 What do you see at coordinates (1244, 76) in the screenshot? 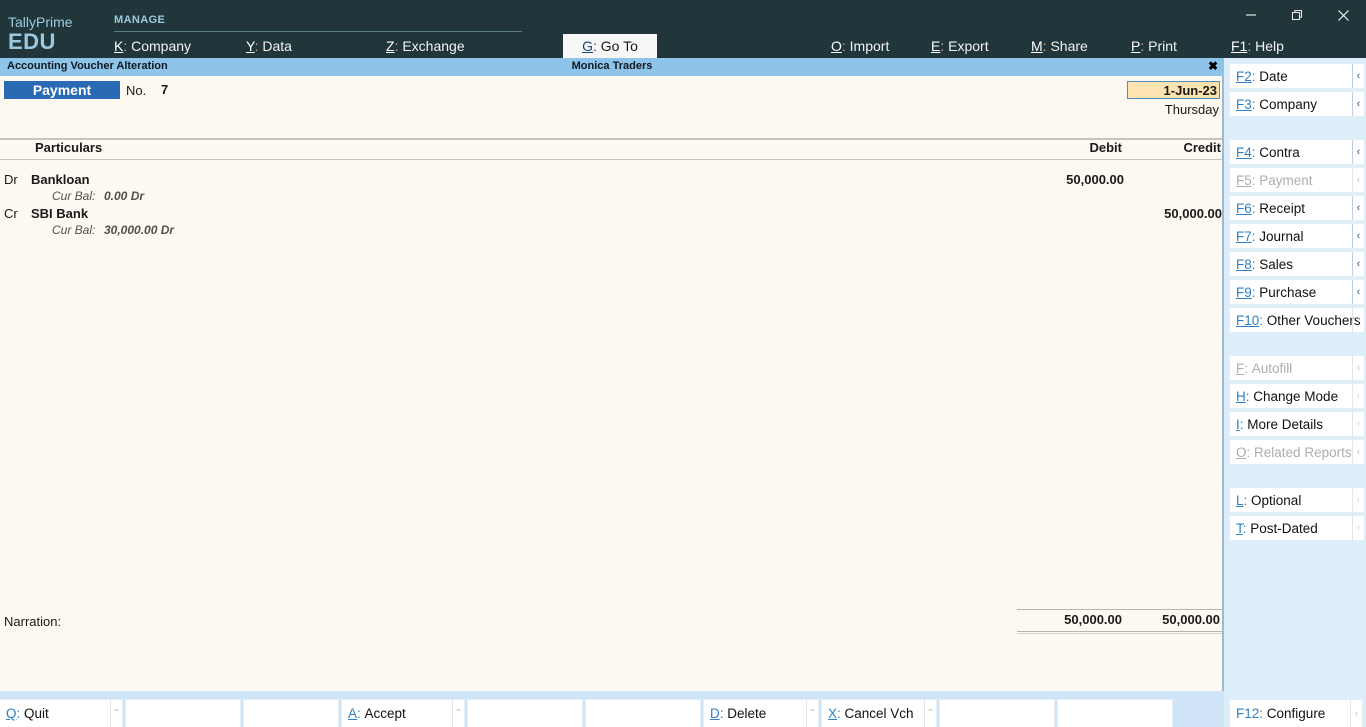
I see `sidebar-hotkey: F2` at bounding box center [1244, 76].